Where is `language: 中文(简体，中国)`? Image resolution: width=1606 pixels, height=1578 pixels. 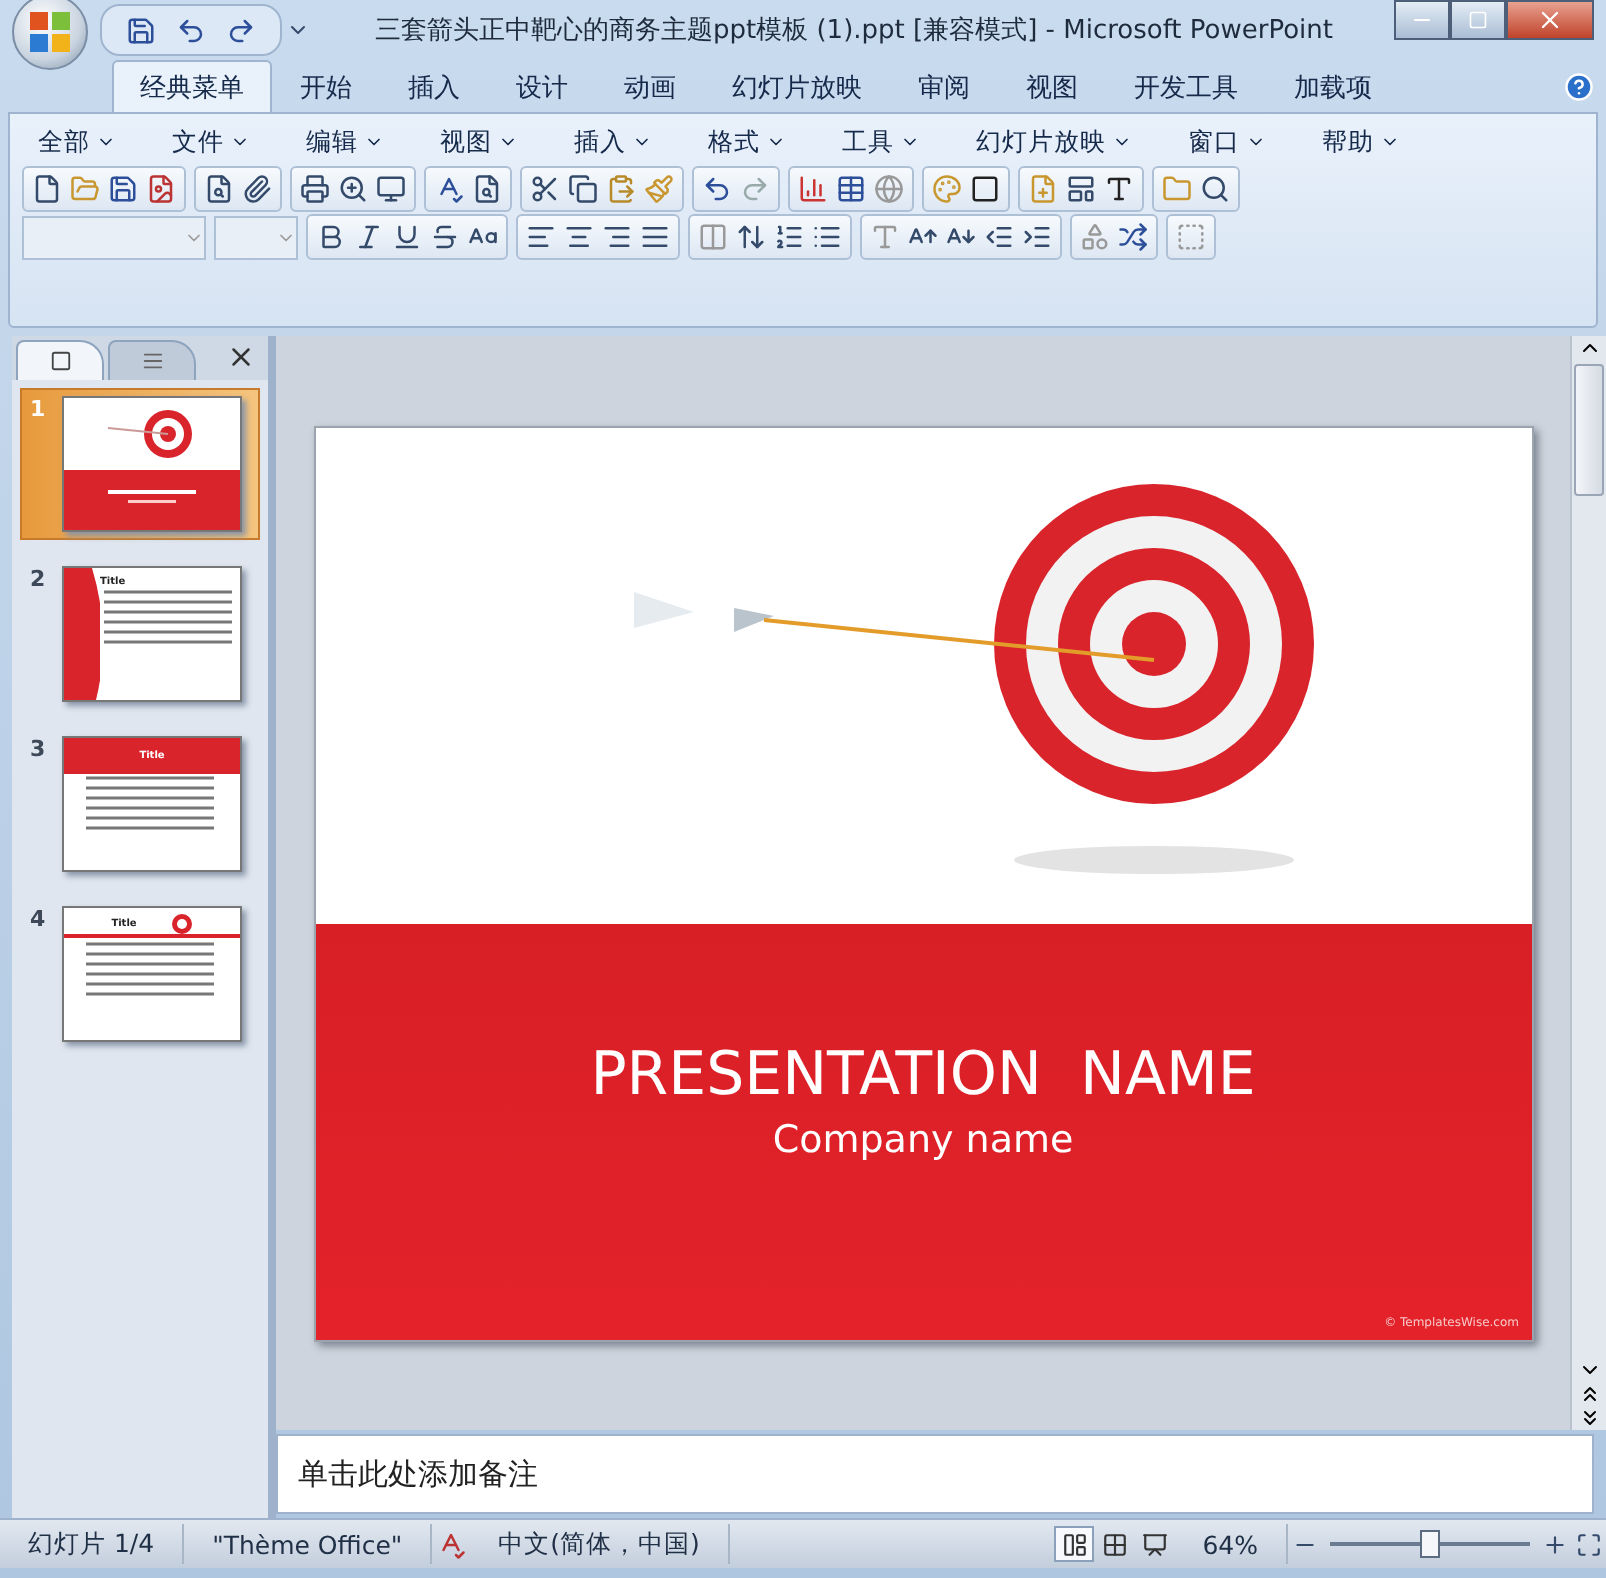
language: 中文(简体，中国) is located at coordinates (600, 1544).